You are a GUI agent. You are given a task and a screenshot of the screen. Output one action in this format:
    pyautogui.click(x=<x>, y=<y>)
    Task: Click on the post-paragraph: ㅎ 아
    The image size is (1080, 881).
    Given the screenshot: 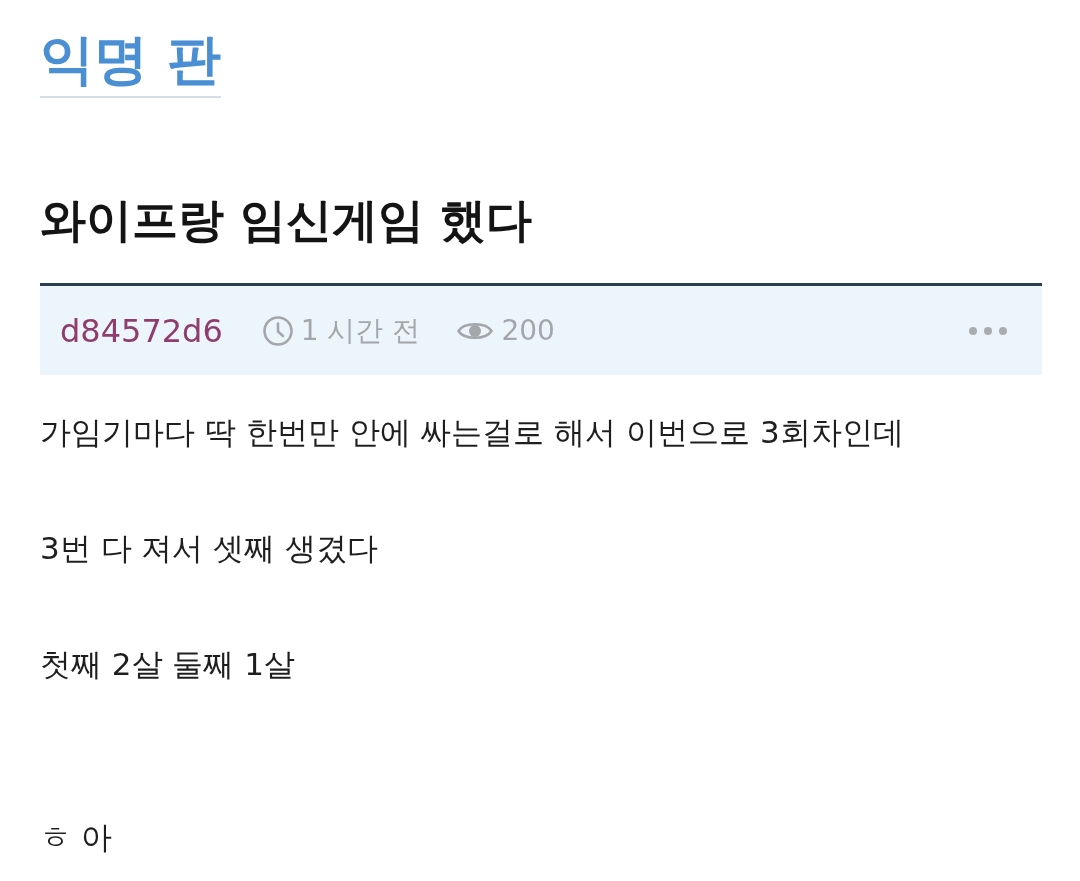 What is the action you would take?
    pyautogui.click(x=76, y=837)
    